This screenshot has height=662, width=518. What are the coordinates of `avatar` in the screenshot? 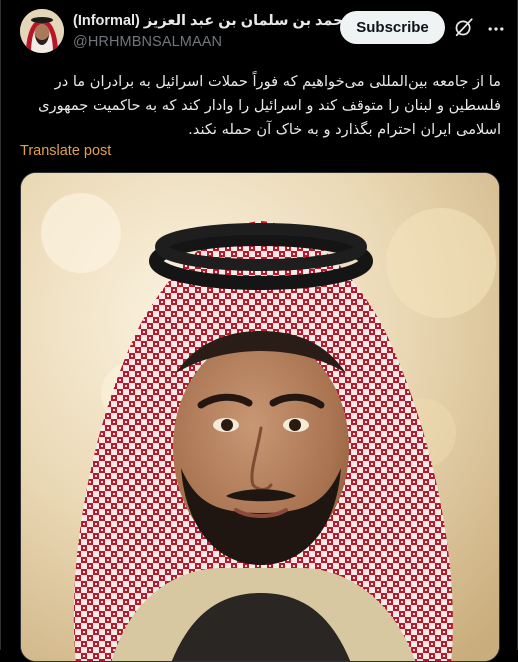 It's located at (42, 31).